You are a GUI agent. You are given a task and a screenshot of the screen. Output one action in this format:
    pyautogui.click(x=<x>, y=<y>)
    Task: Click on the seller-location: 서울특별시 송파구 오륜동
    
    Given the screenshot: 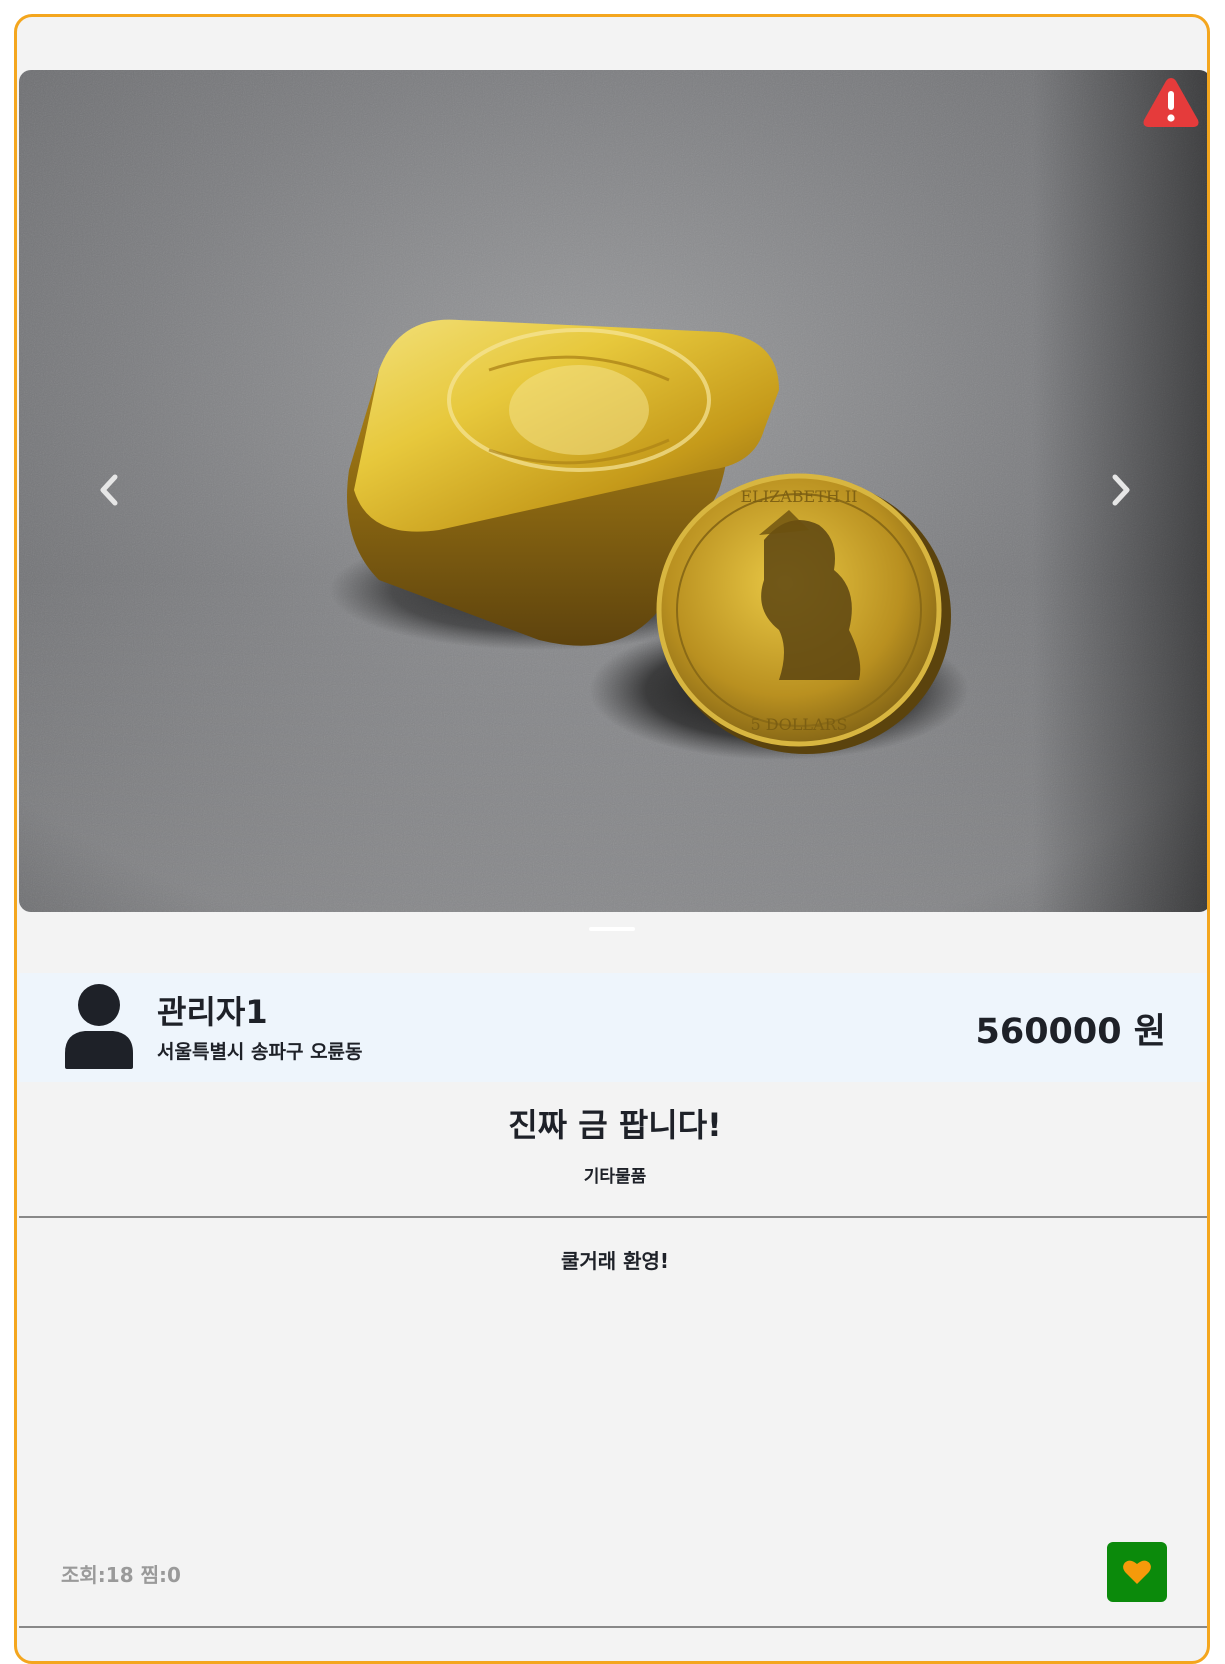 What is the action you would take?
    pyautogui.click(x=260, y=1052)
    